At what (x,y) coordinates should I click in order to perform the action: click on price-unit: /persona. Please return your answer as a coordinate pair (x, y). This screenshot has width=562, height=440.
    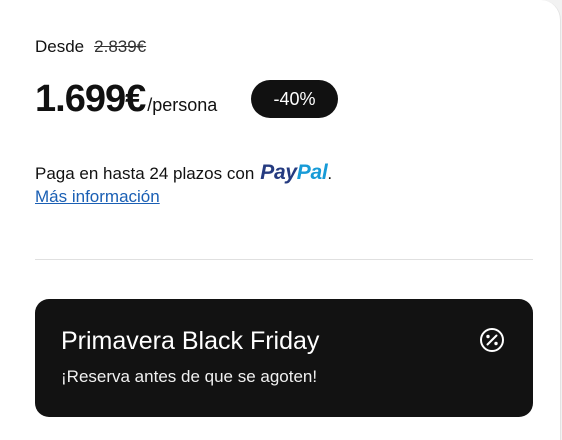
    Looking at the image, I should click on (182, 105).